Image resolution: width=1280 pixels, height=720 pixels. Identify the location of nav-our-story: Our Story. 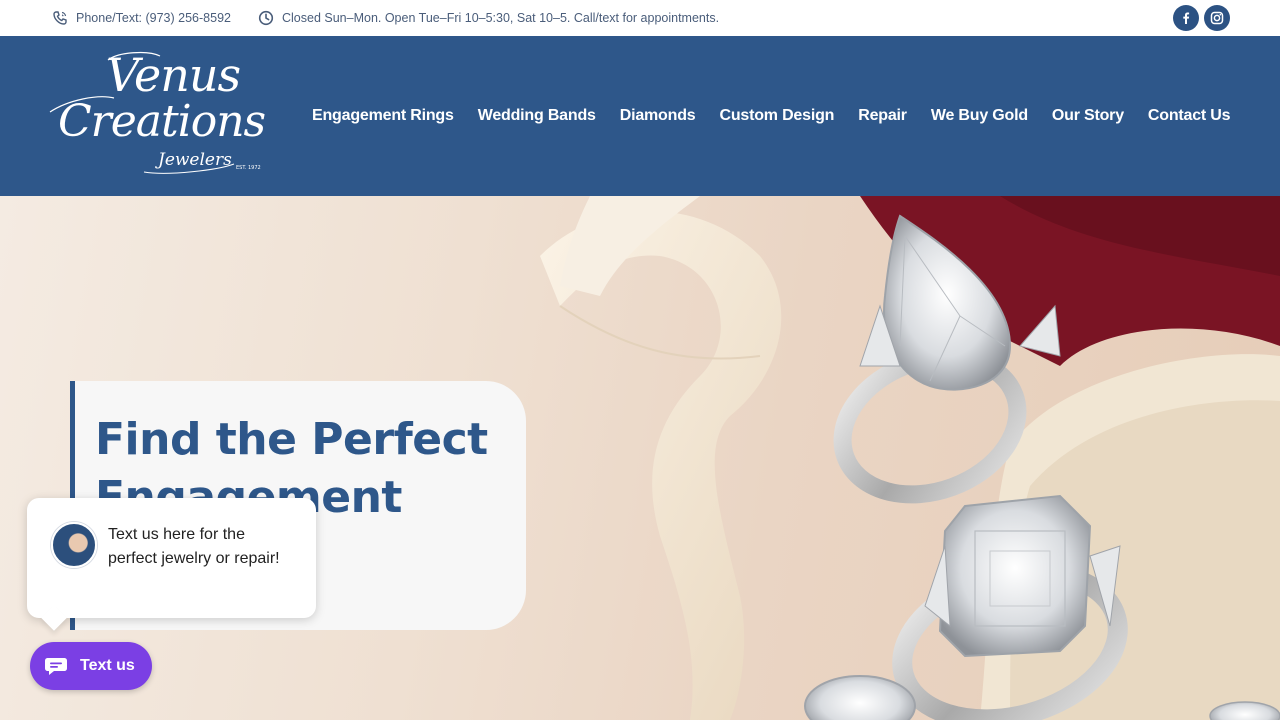
(1088, 116).